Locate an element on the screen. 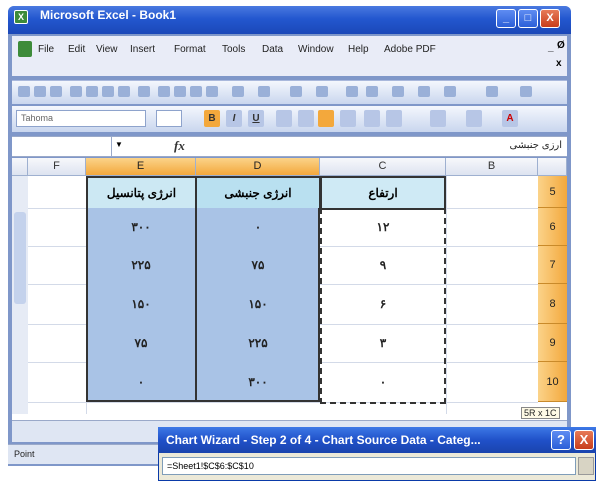  cell-c8: ۶ is located at coordinates (383, 304).